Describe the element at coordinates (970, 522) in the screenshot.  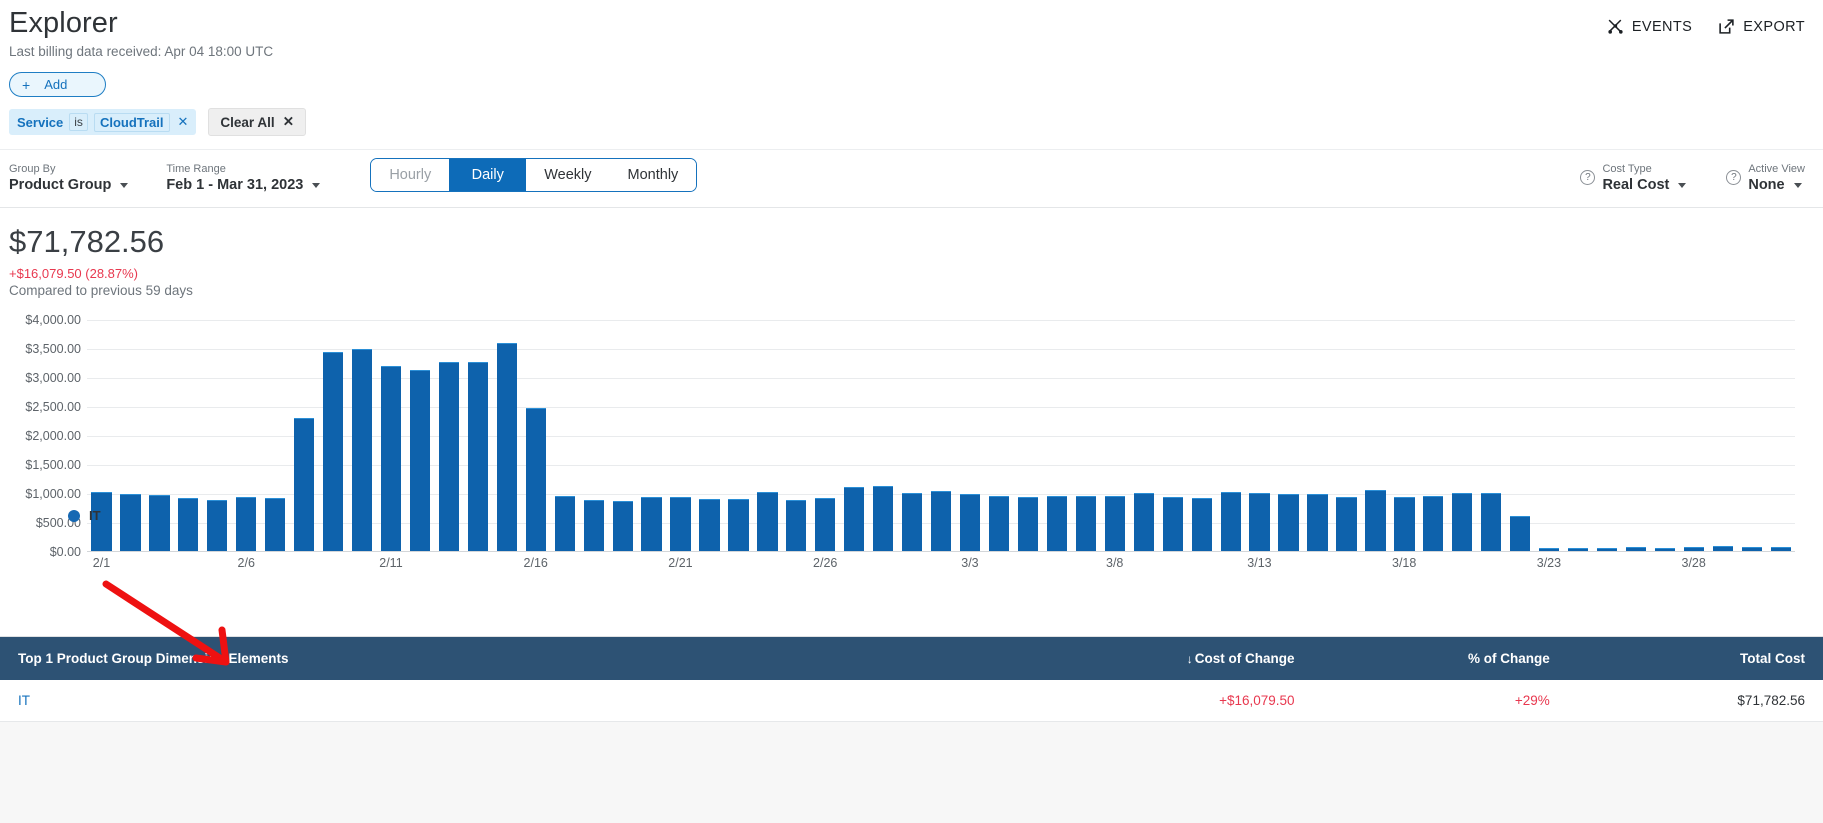
I see `bar-3/3` at that location.